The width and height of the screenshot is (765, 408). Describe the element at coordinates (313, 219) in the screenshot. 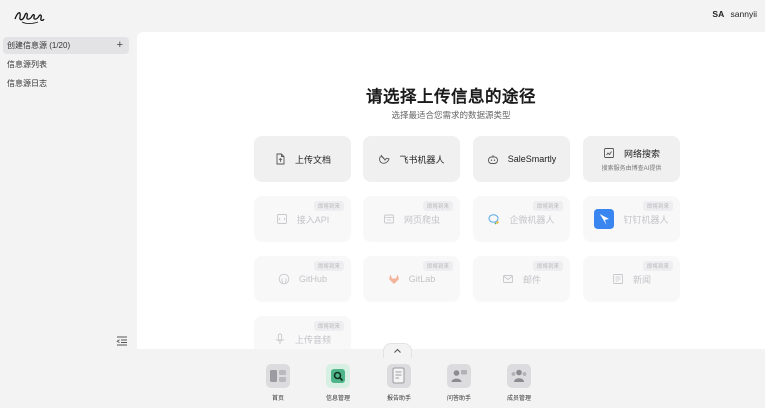

I see `card-label: 接入API` at that location.